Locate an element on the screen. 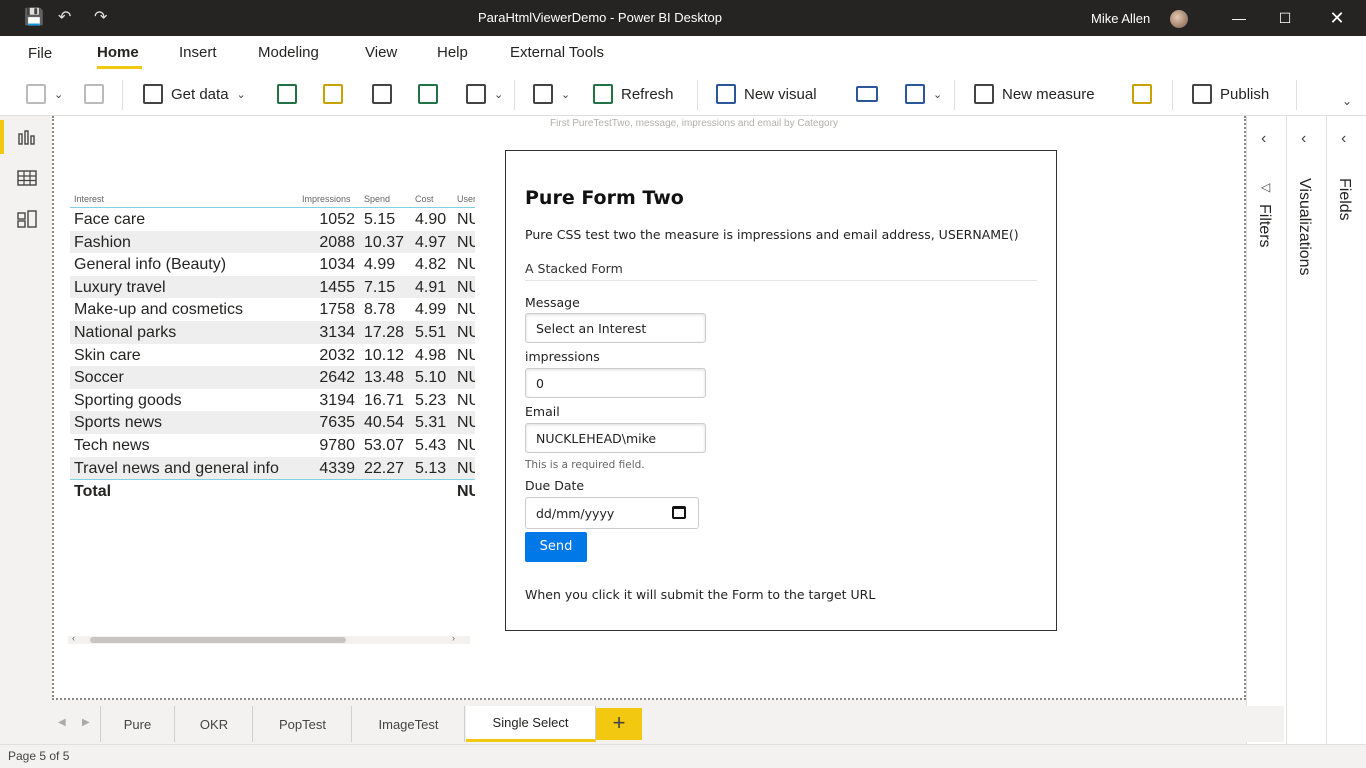 Image resolution: width=1366 pixels, height=768 pixels. dataset-button is located at coordinates (333, 94).